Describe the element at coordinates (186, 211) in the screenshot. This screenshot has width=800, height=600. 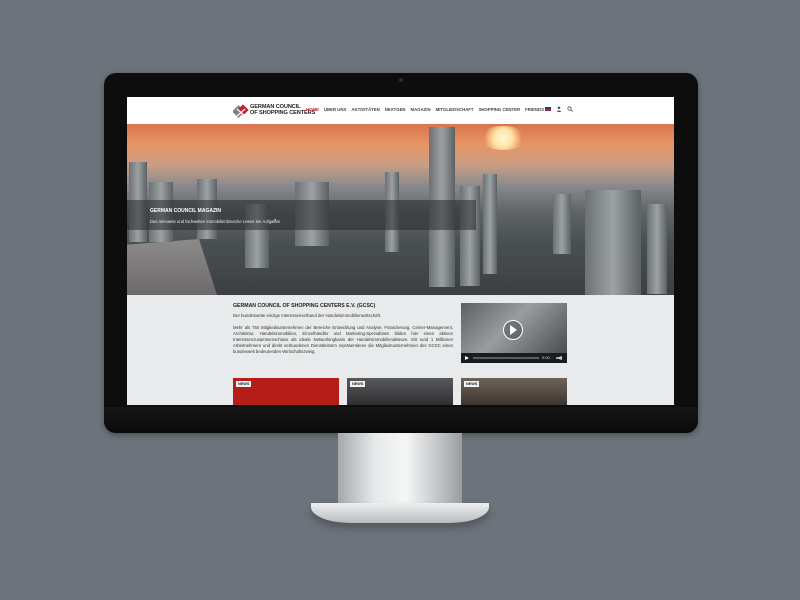
I see `hero-title: GERMAN COUNCIL MAGAZIN` at that location.